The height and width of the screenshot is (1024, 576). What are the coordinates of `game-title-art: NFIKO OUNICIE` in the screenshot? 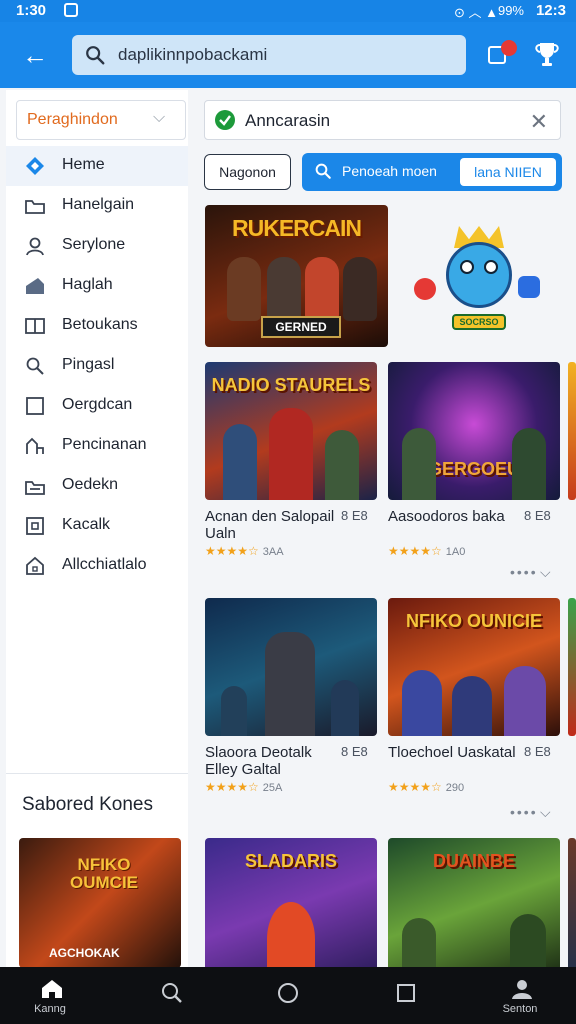 It's located at (473, 621).